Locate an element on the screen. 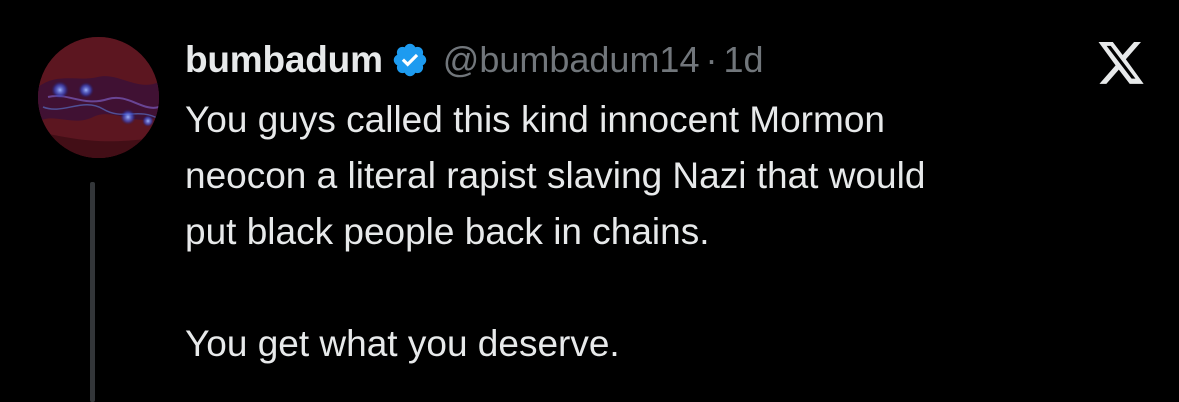 The width and height of the screenshot is (1179, 402). verified-badge-icon is located at coordinates (410, 60).